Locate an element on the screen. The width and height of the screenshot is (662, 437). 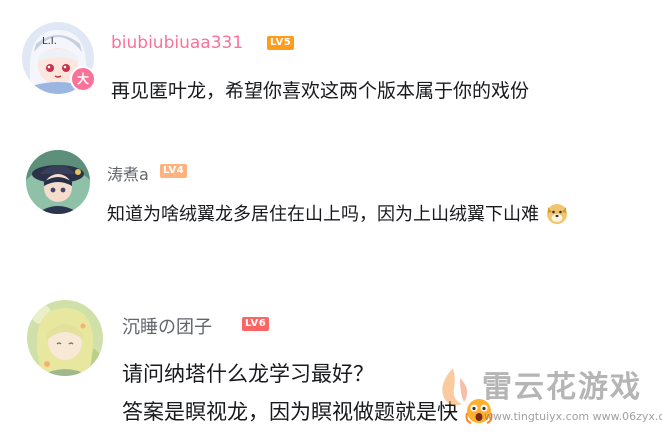
username: 涛煮a is located at coordinates (128, 173).